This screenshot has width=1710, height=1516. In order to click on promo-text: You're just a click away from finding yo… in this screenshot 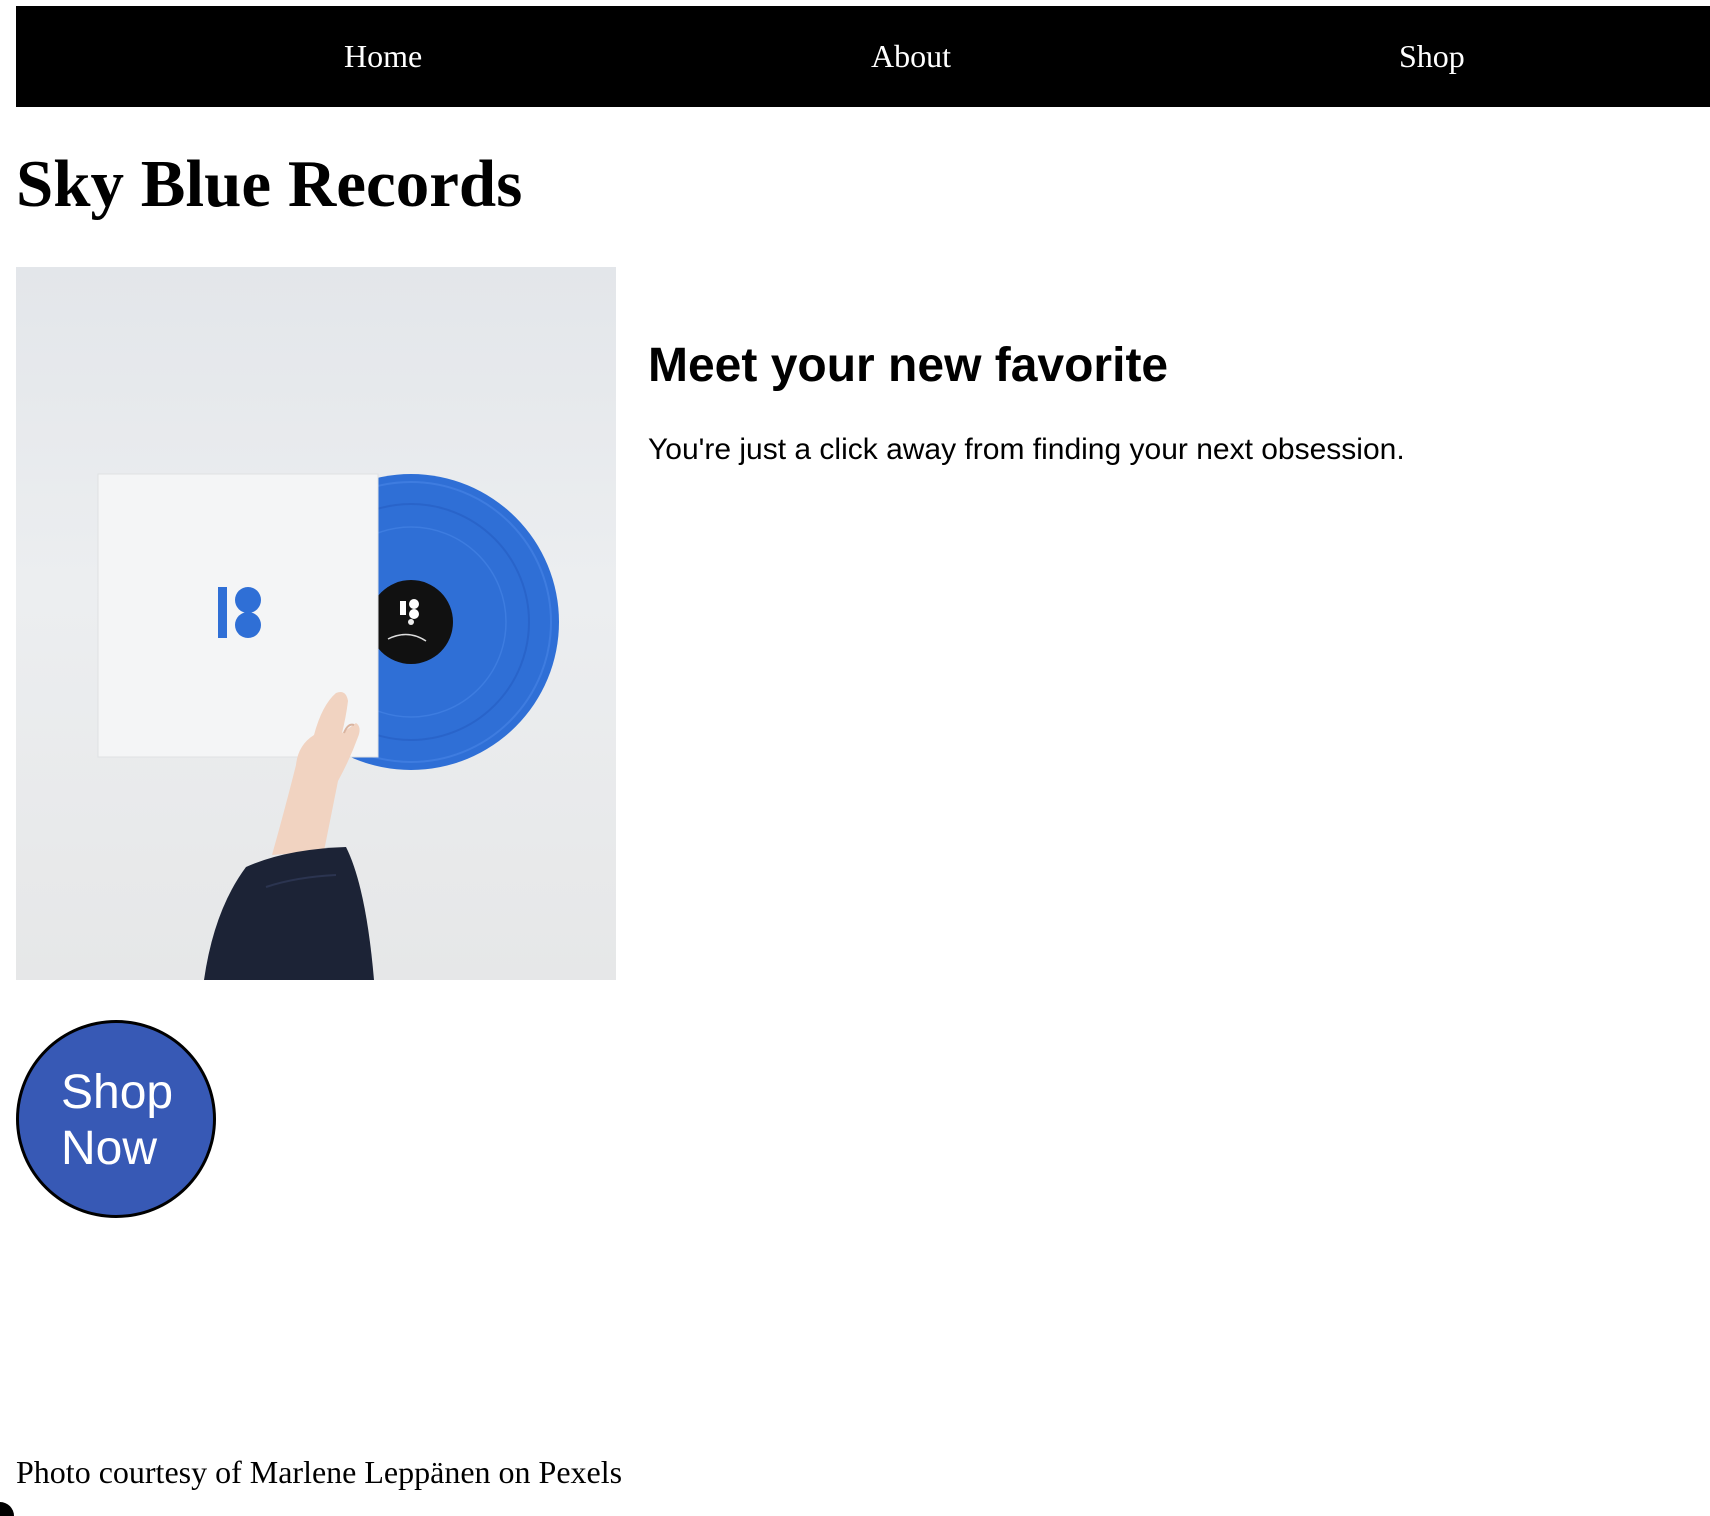, I will do `click(1026, 449)`.